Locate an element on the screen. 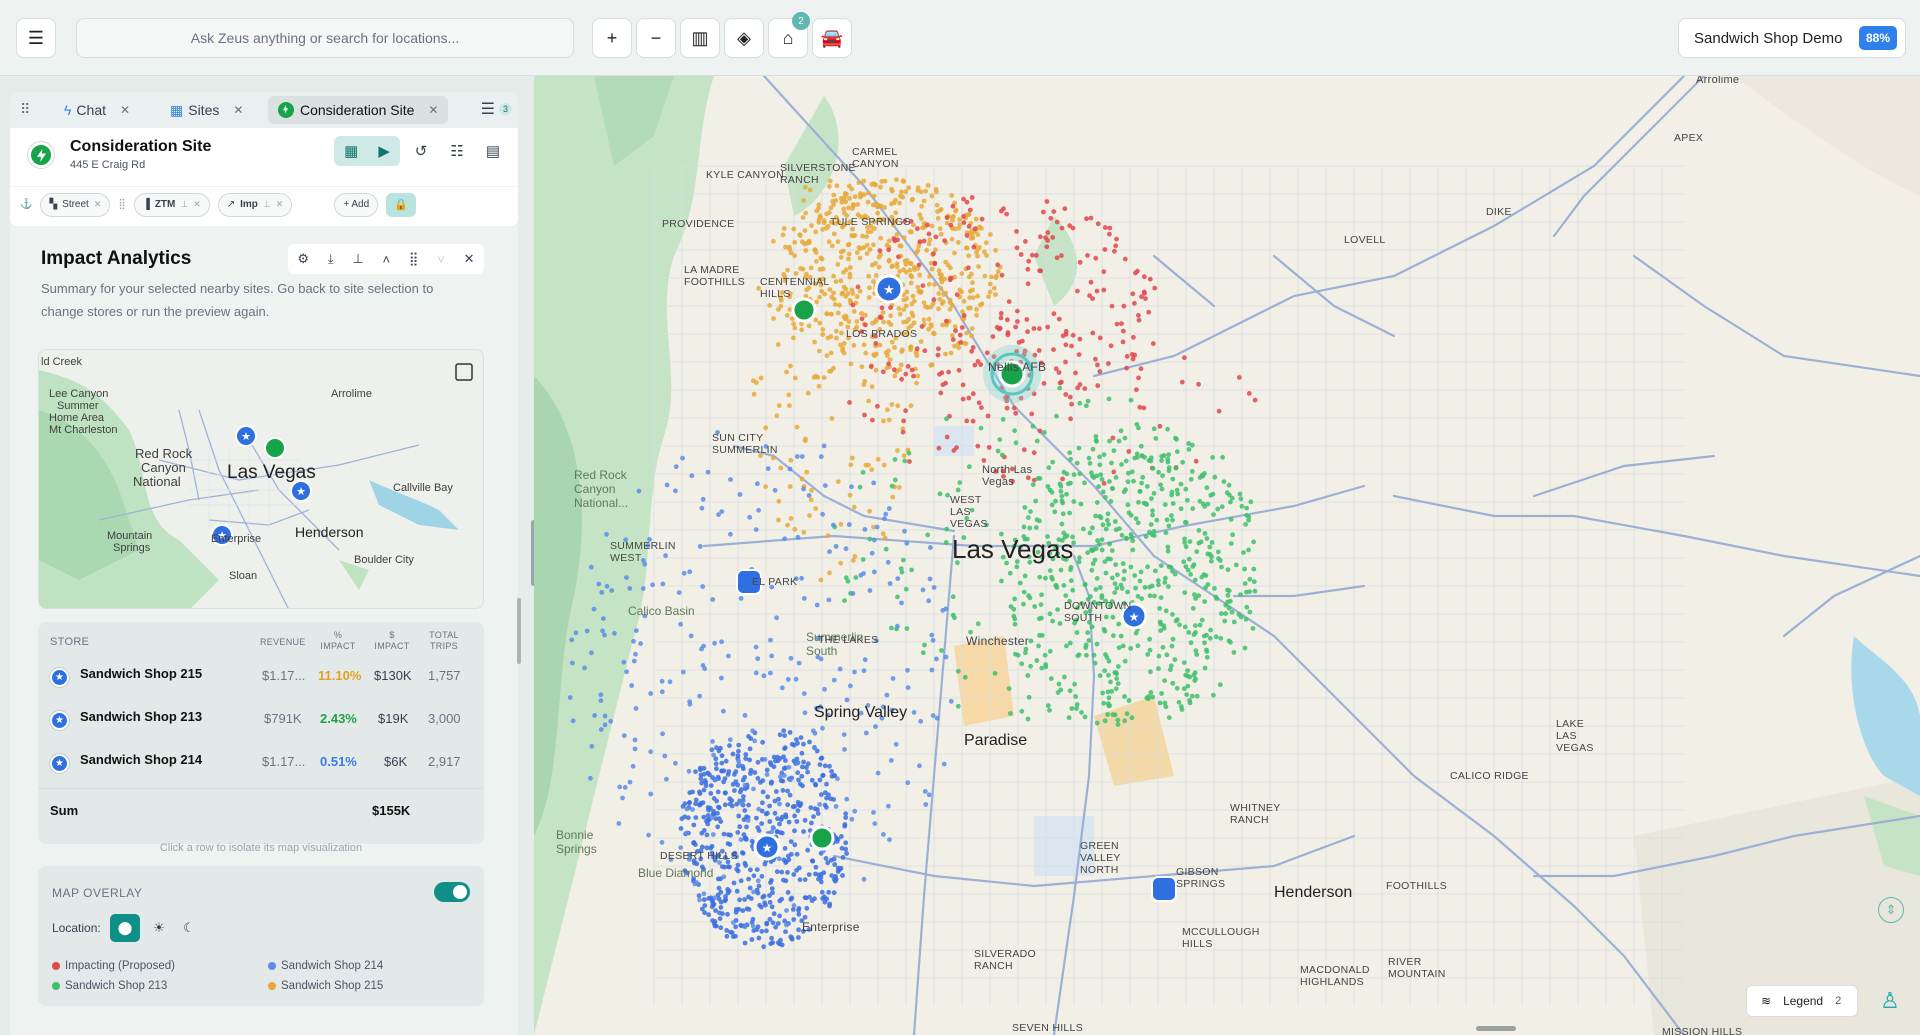 The height and width of the screenshot is (1035, 1920). chevron-up-icon: ˄ is located at coordinates (387, 259).